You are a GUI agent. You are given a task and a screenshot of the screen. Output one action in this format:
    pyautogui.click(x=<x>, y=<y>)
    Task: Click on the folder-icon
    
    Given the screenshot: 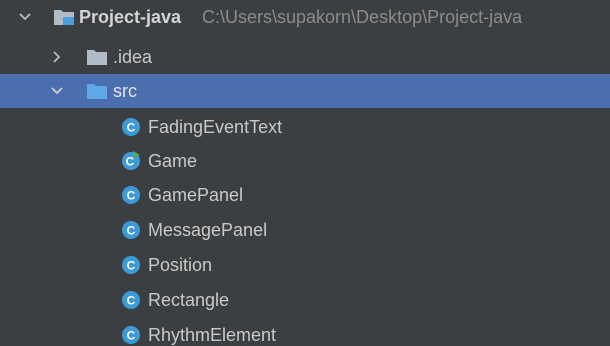 What is the action you would take?
    pyautogui.click(x=97, y=57)
    